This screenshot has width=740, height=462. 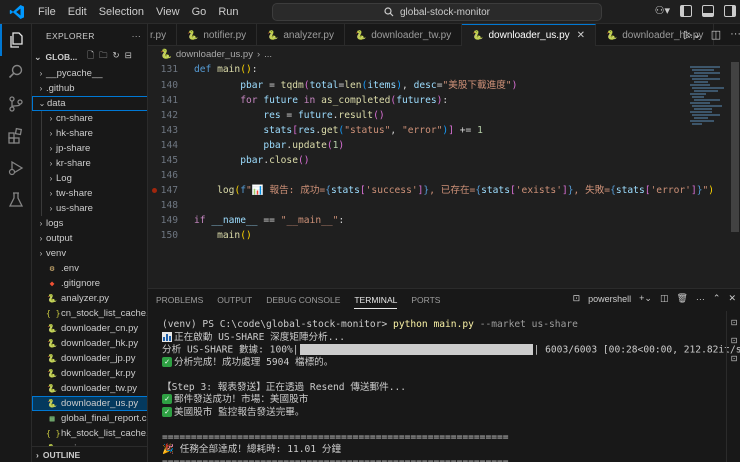 I want to click on editor-tab: 🐍 downloader_us.py ✕, so click(x=529, y=35).